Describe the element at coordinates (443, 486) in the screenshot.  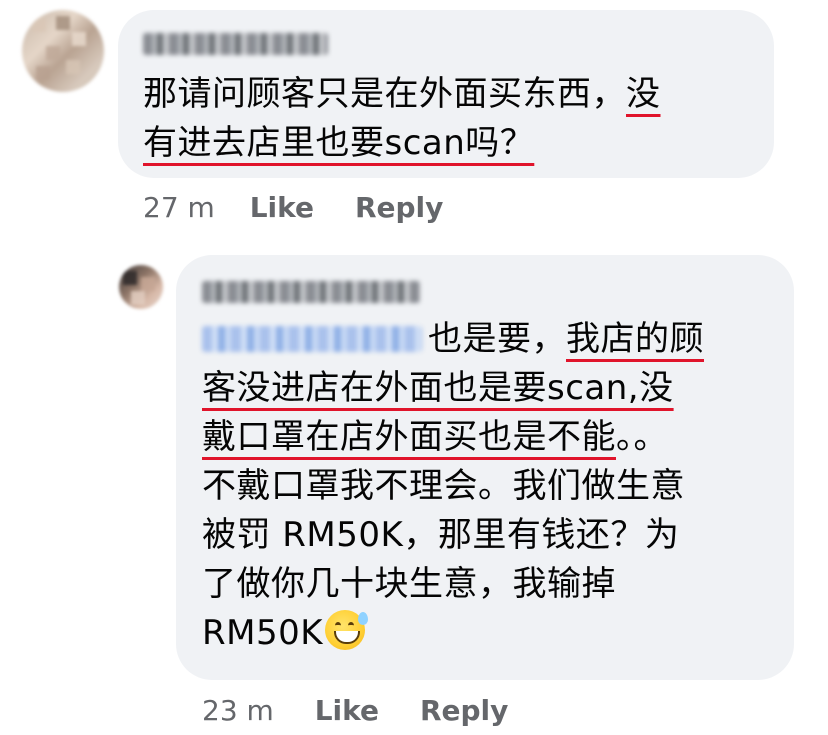
I see `reply-text-line: 不戴口罩我不理会。我们做生意` at that location.